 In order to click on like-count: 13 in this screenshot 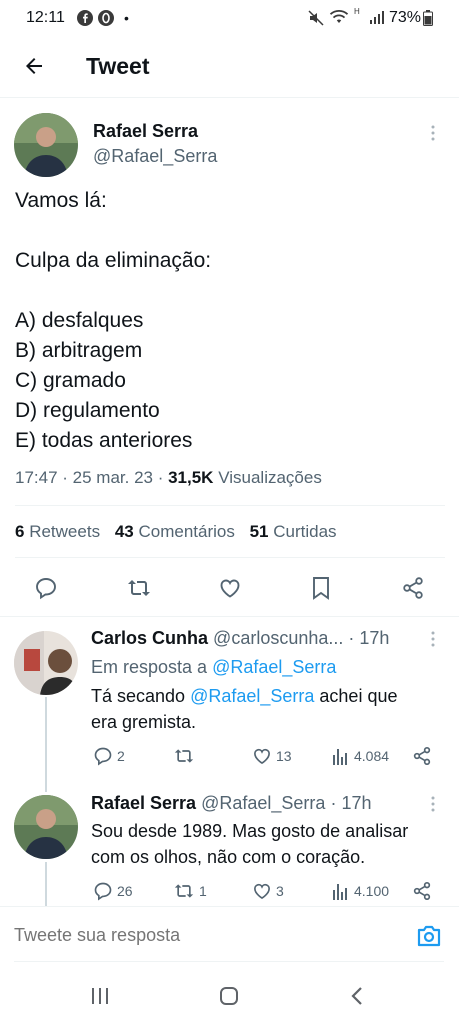, I will do `click(284, 756)`.